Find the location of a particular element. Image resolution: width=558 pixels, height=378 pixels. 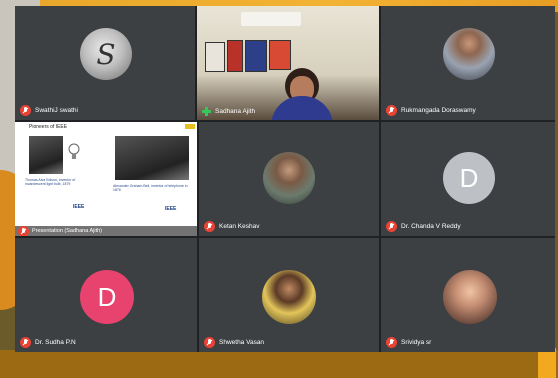

participant-tile-chanda: D Dr. Chanda V Reddy is located at coordinates (468, 179).